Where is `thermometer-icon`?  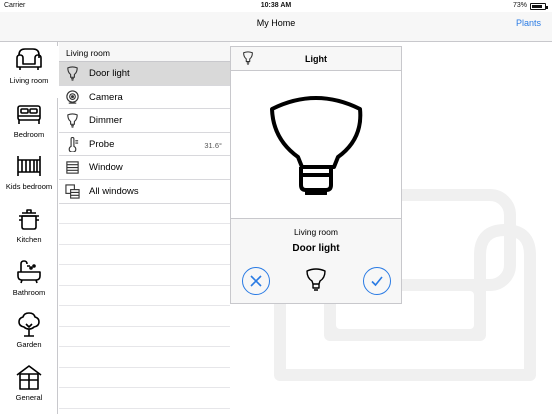 thermometer-icon is located at coordinates (73, 144).